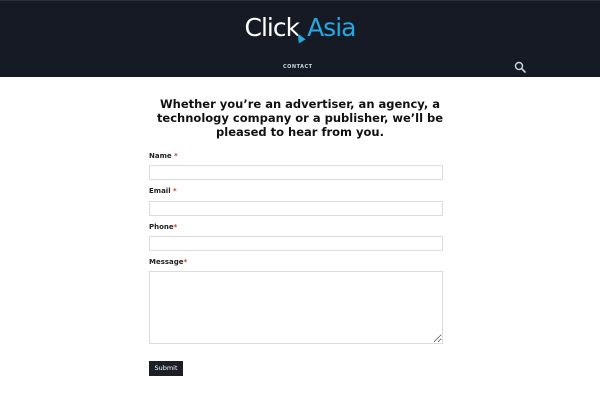 The image size is (600, 400). I want to click on message-label-text: Message, so click(166, 262).